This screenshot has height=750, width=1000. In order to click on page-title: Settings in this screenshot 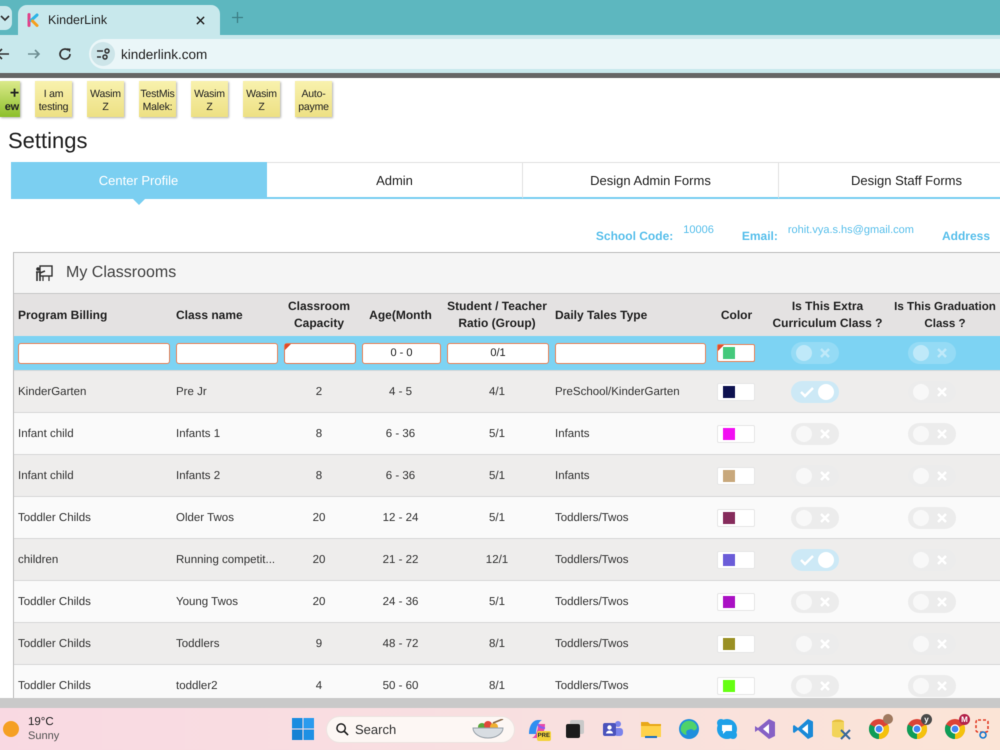, I will do `click(48, 141)`.